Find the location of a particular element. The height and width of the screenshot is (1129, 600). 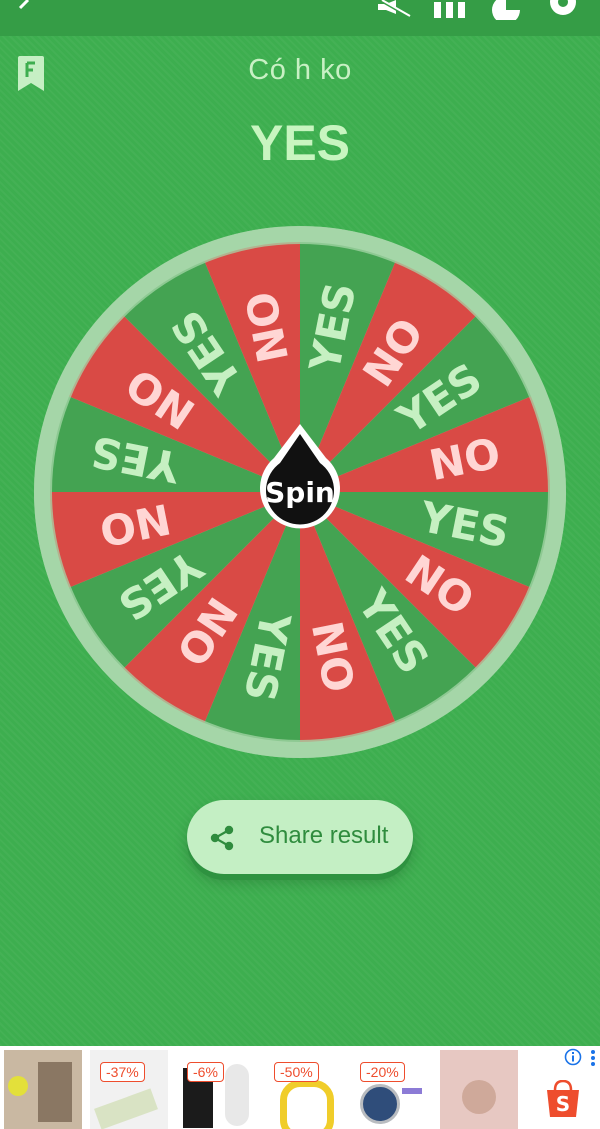

ad-discount-badge: -50% is located at coordinates (296, 1072).